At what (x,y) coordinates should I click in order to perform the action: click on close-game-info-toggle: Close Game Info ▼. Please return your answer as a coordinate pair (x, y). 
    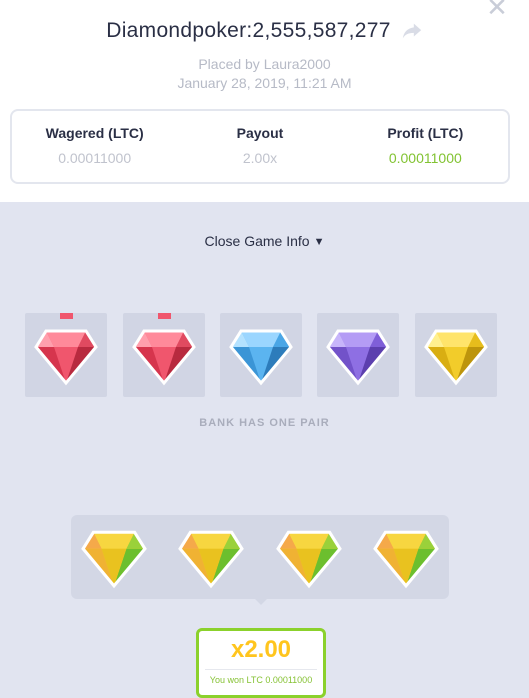
    Looking at the image, I should click on (264, 241).